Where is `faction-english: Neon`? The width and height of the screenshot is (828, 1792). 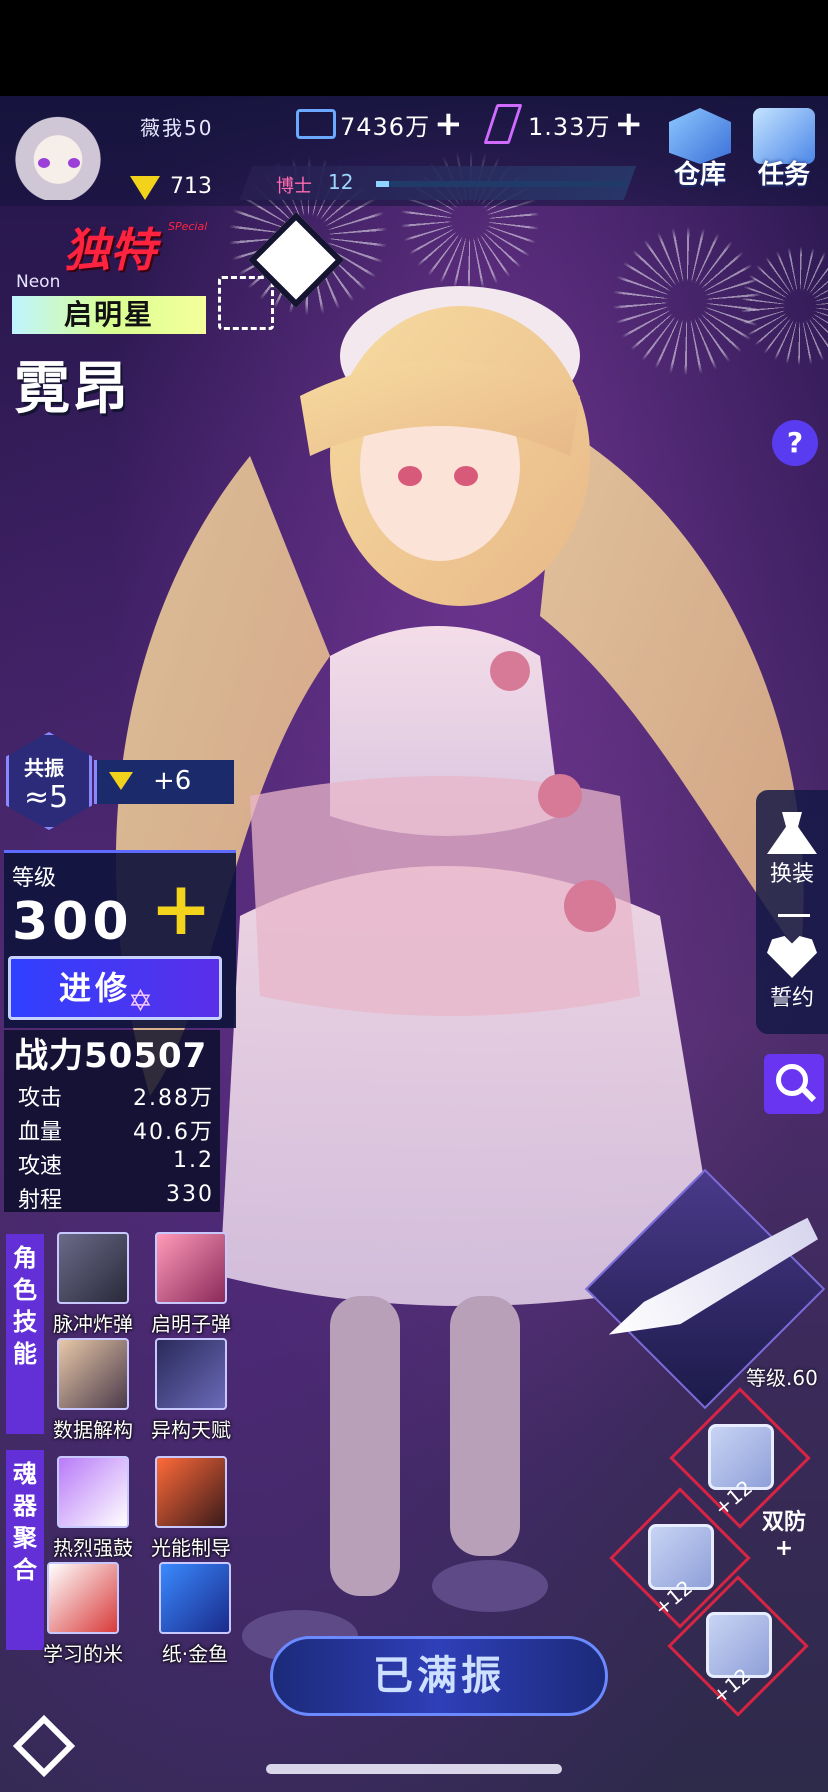
faction-english: Neon is located at coordinates (38, 282).